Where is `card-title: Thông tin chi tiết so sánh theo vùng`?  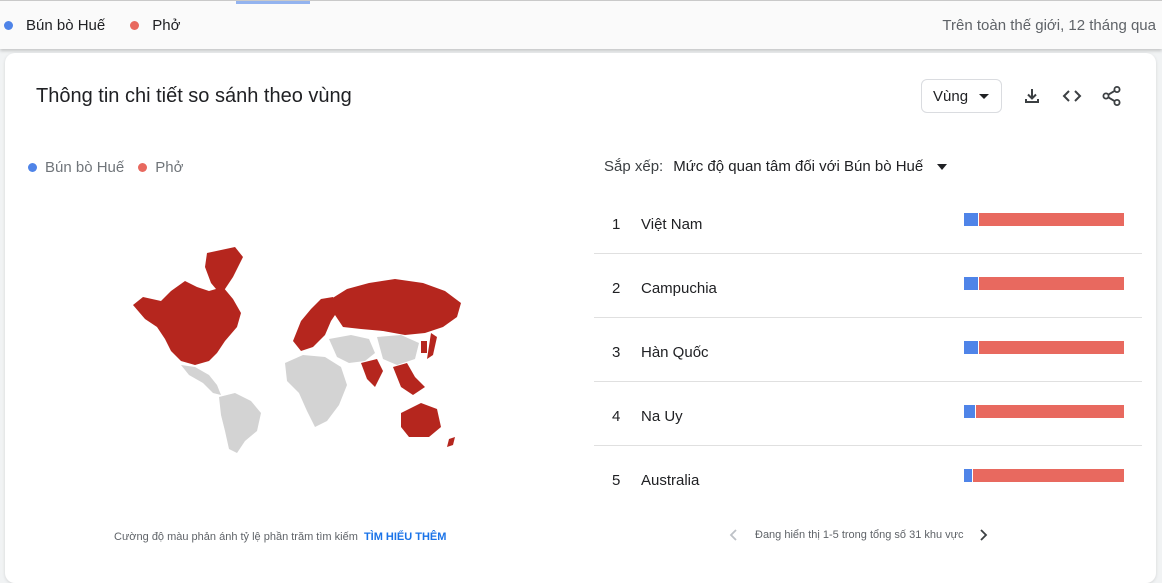 card-title: Thông tin chi tiết so sánh theo vùng is located at coordinates (194, 96).